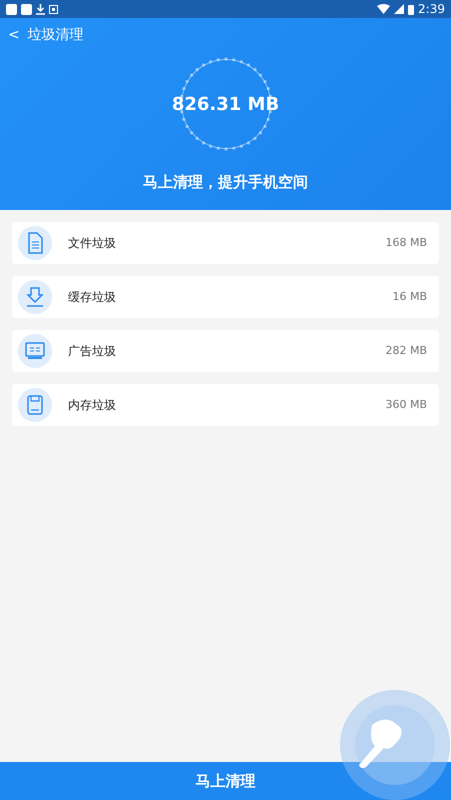 Image resolution: width=451 pixels, height=800 pixels. What do you see at coordinates (225, 243) in the screenshot?
I see `junk-item: 文件垃圾 168 MB` at bounding box center [225, 243].